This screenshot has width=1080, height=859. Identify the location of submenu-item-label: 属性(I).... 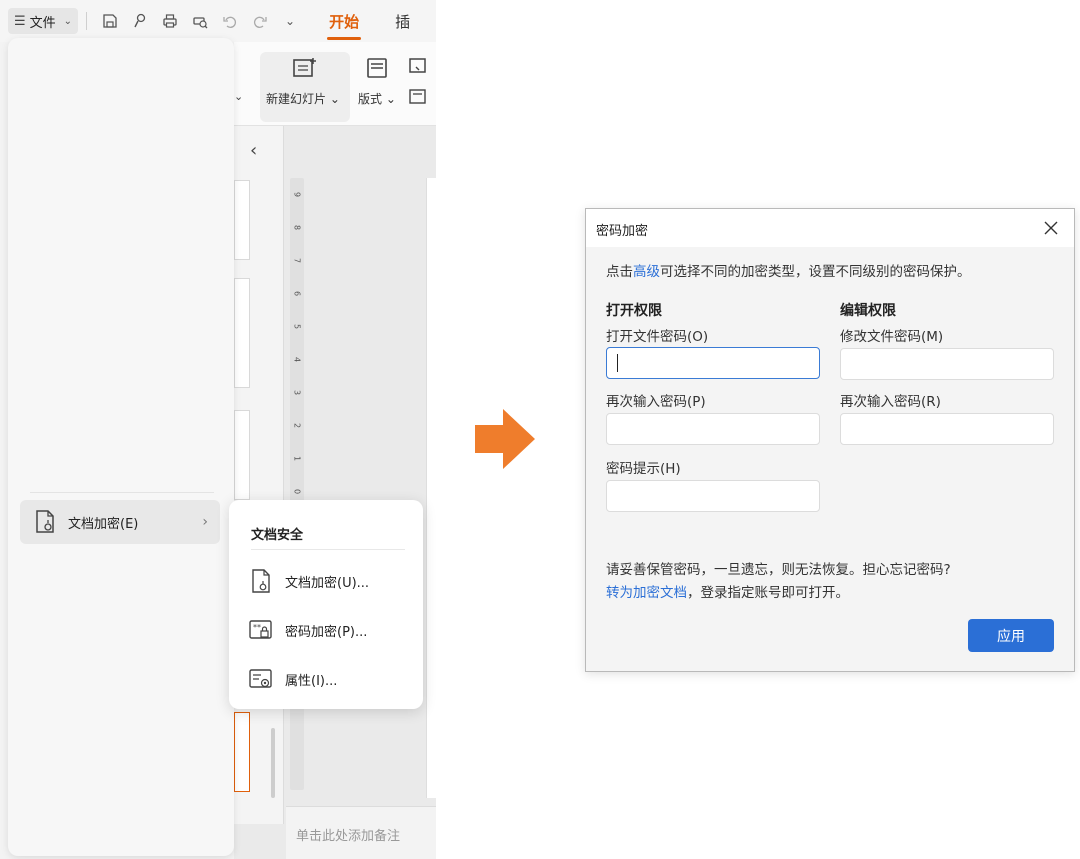
(311, 681).